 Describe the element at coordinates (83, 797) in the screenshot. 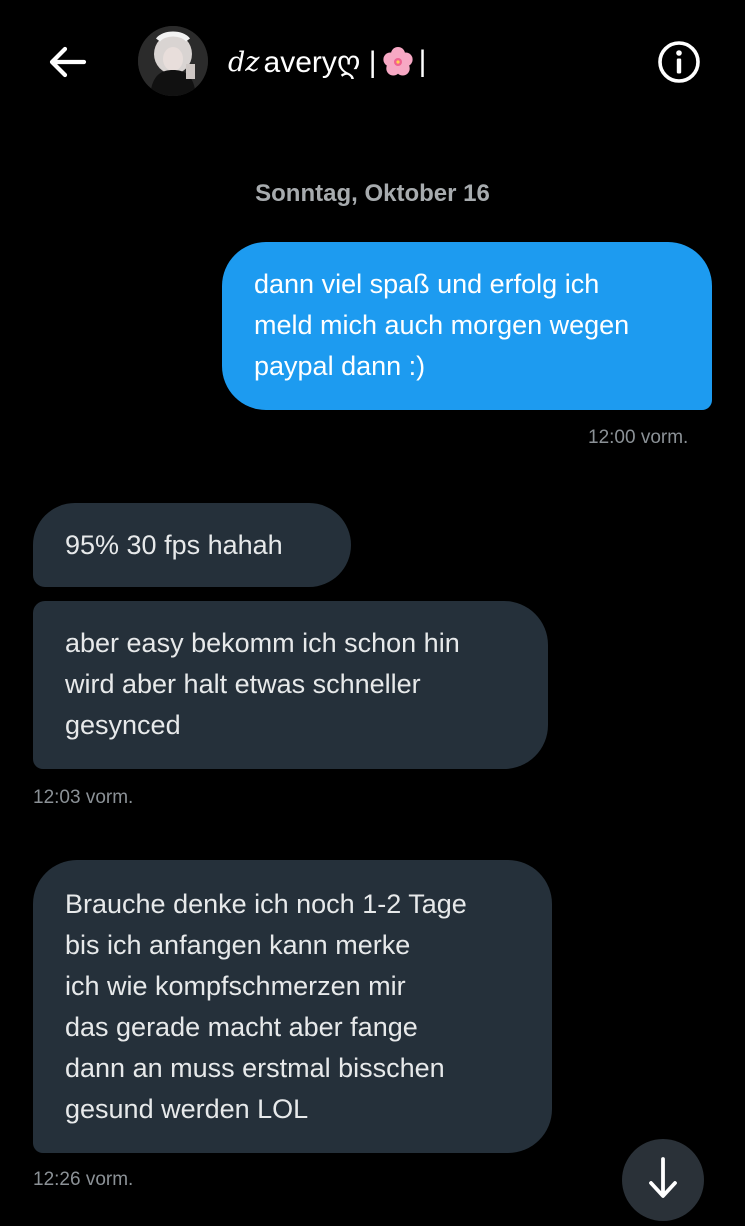

I see `message-timestamp: 12:03 vorm.` at that location.